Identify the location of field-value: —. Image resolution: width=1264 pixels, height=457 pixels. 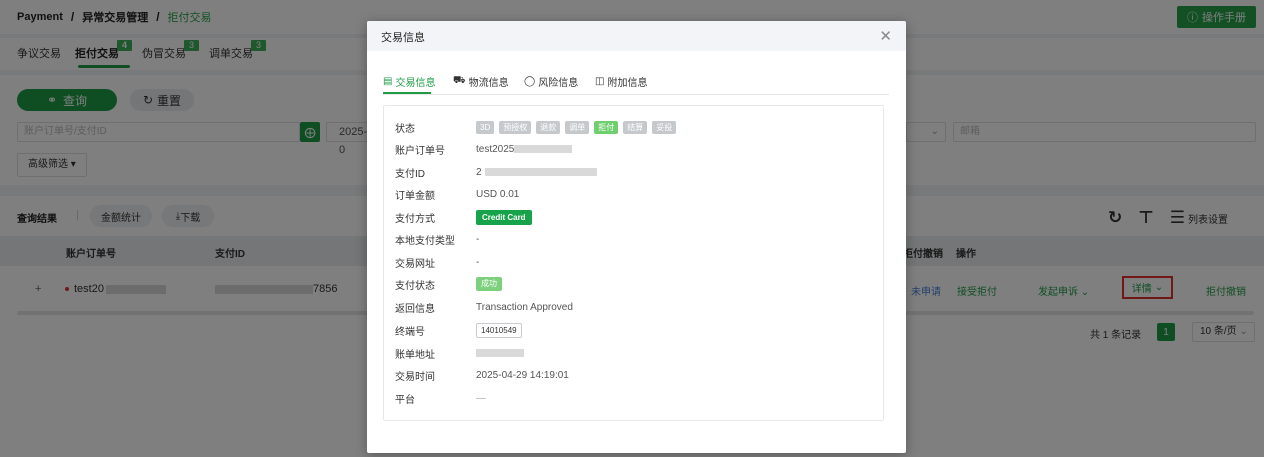
(481, 398).